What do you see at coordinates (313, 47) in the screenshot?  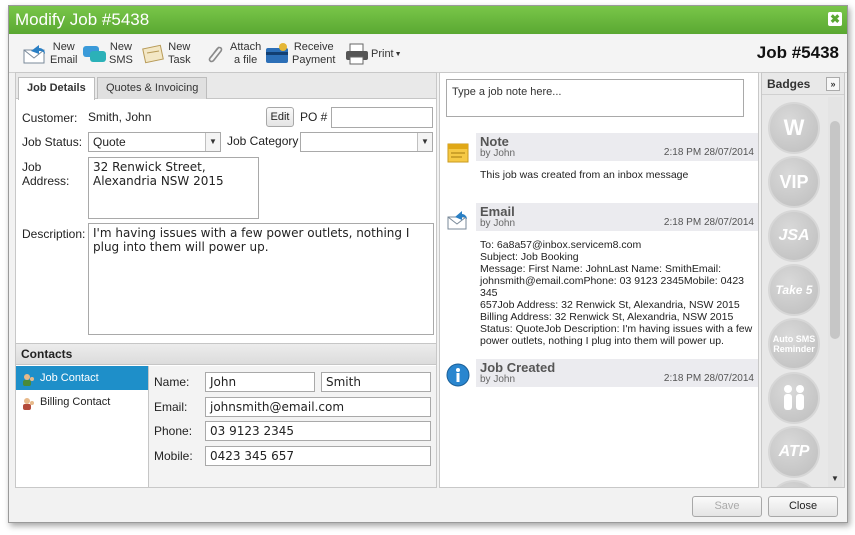 I see `receive-label-1: Receive` at bounding box center [313, 47].